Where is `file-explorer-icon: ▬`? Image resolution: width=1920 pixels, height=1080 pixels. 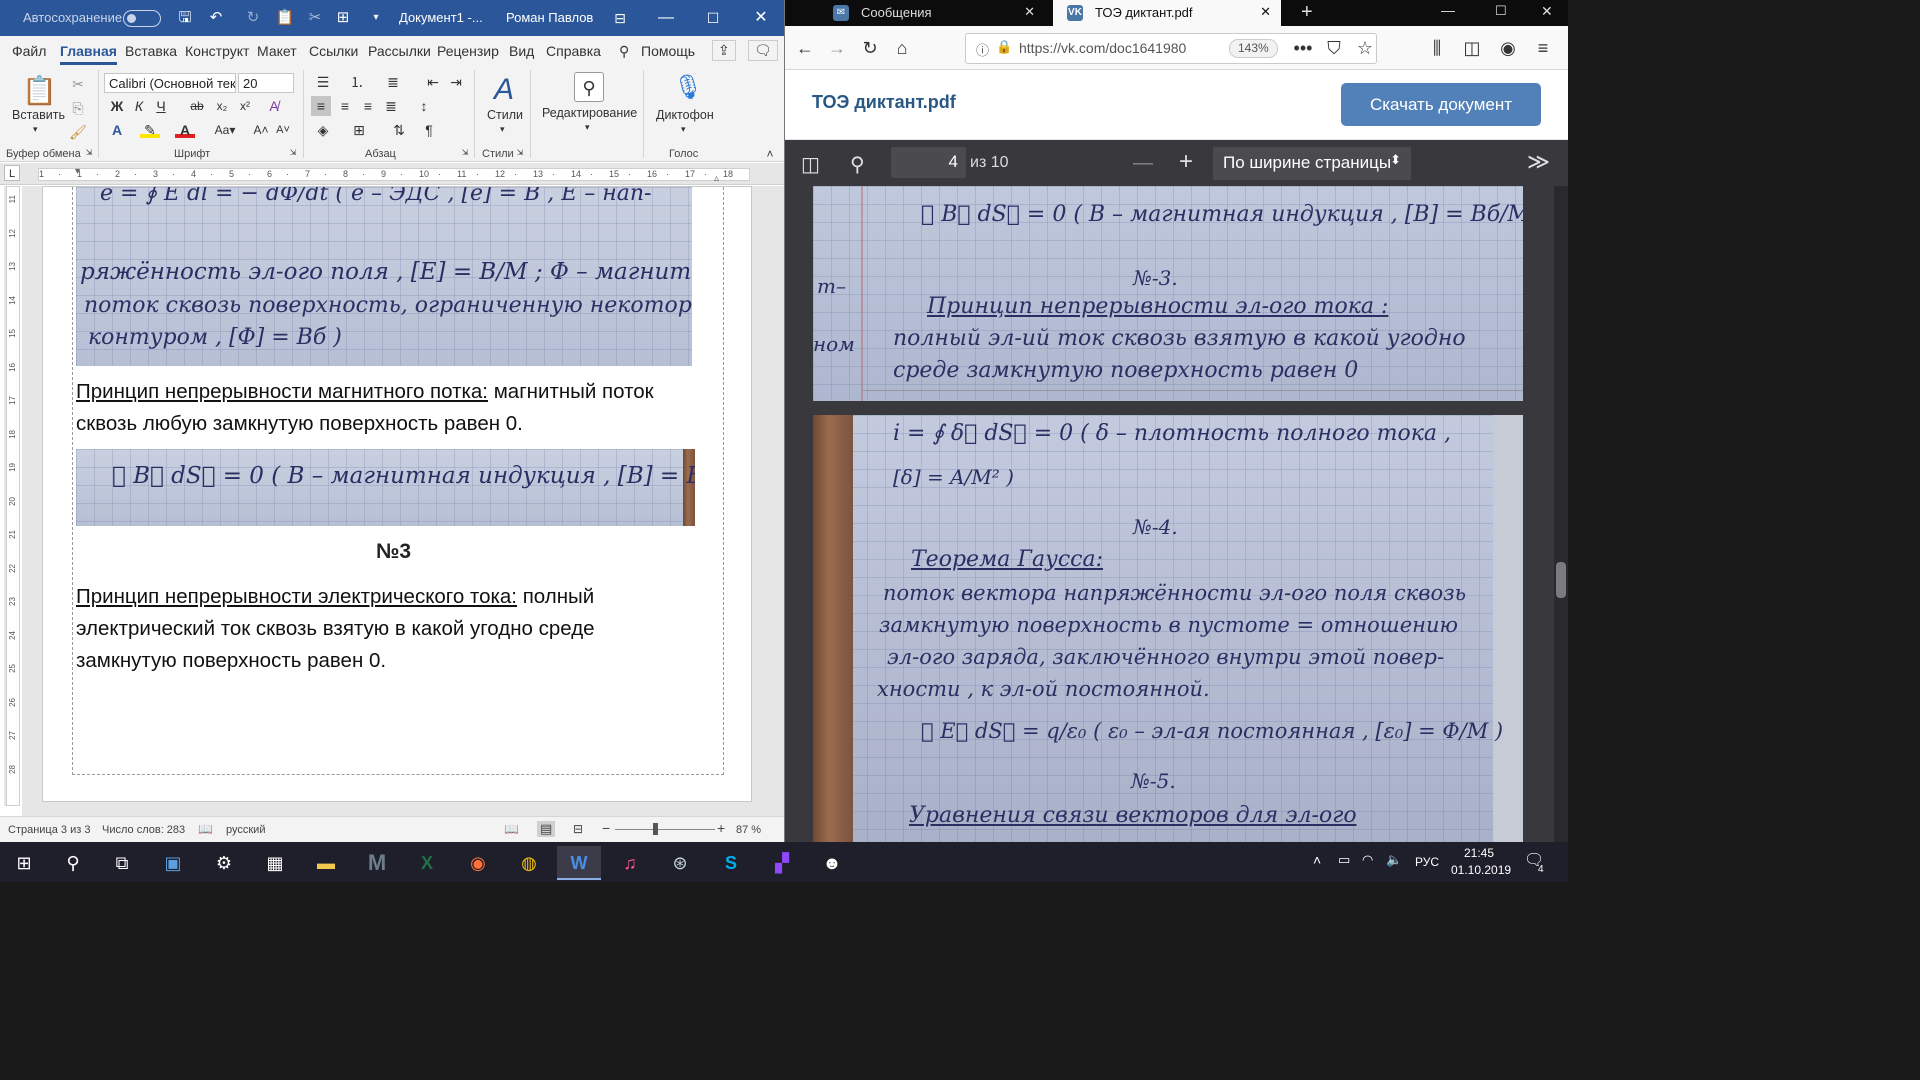 file-explorer-icon: ▬ is located at coordinates (326, 863).